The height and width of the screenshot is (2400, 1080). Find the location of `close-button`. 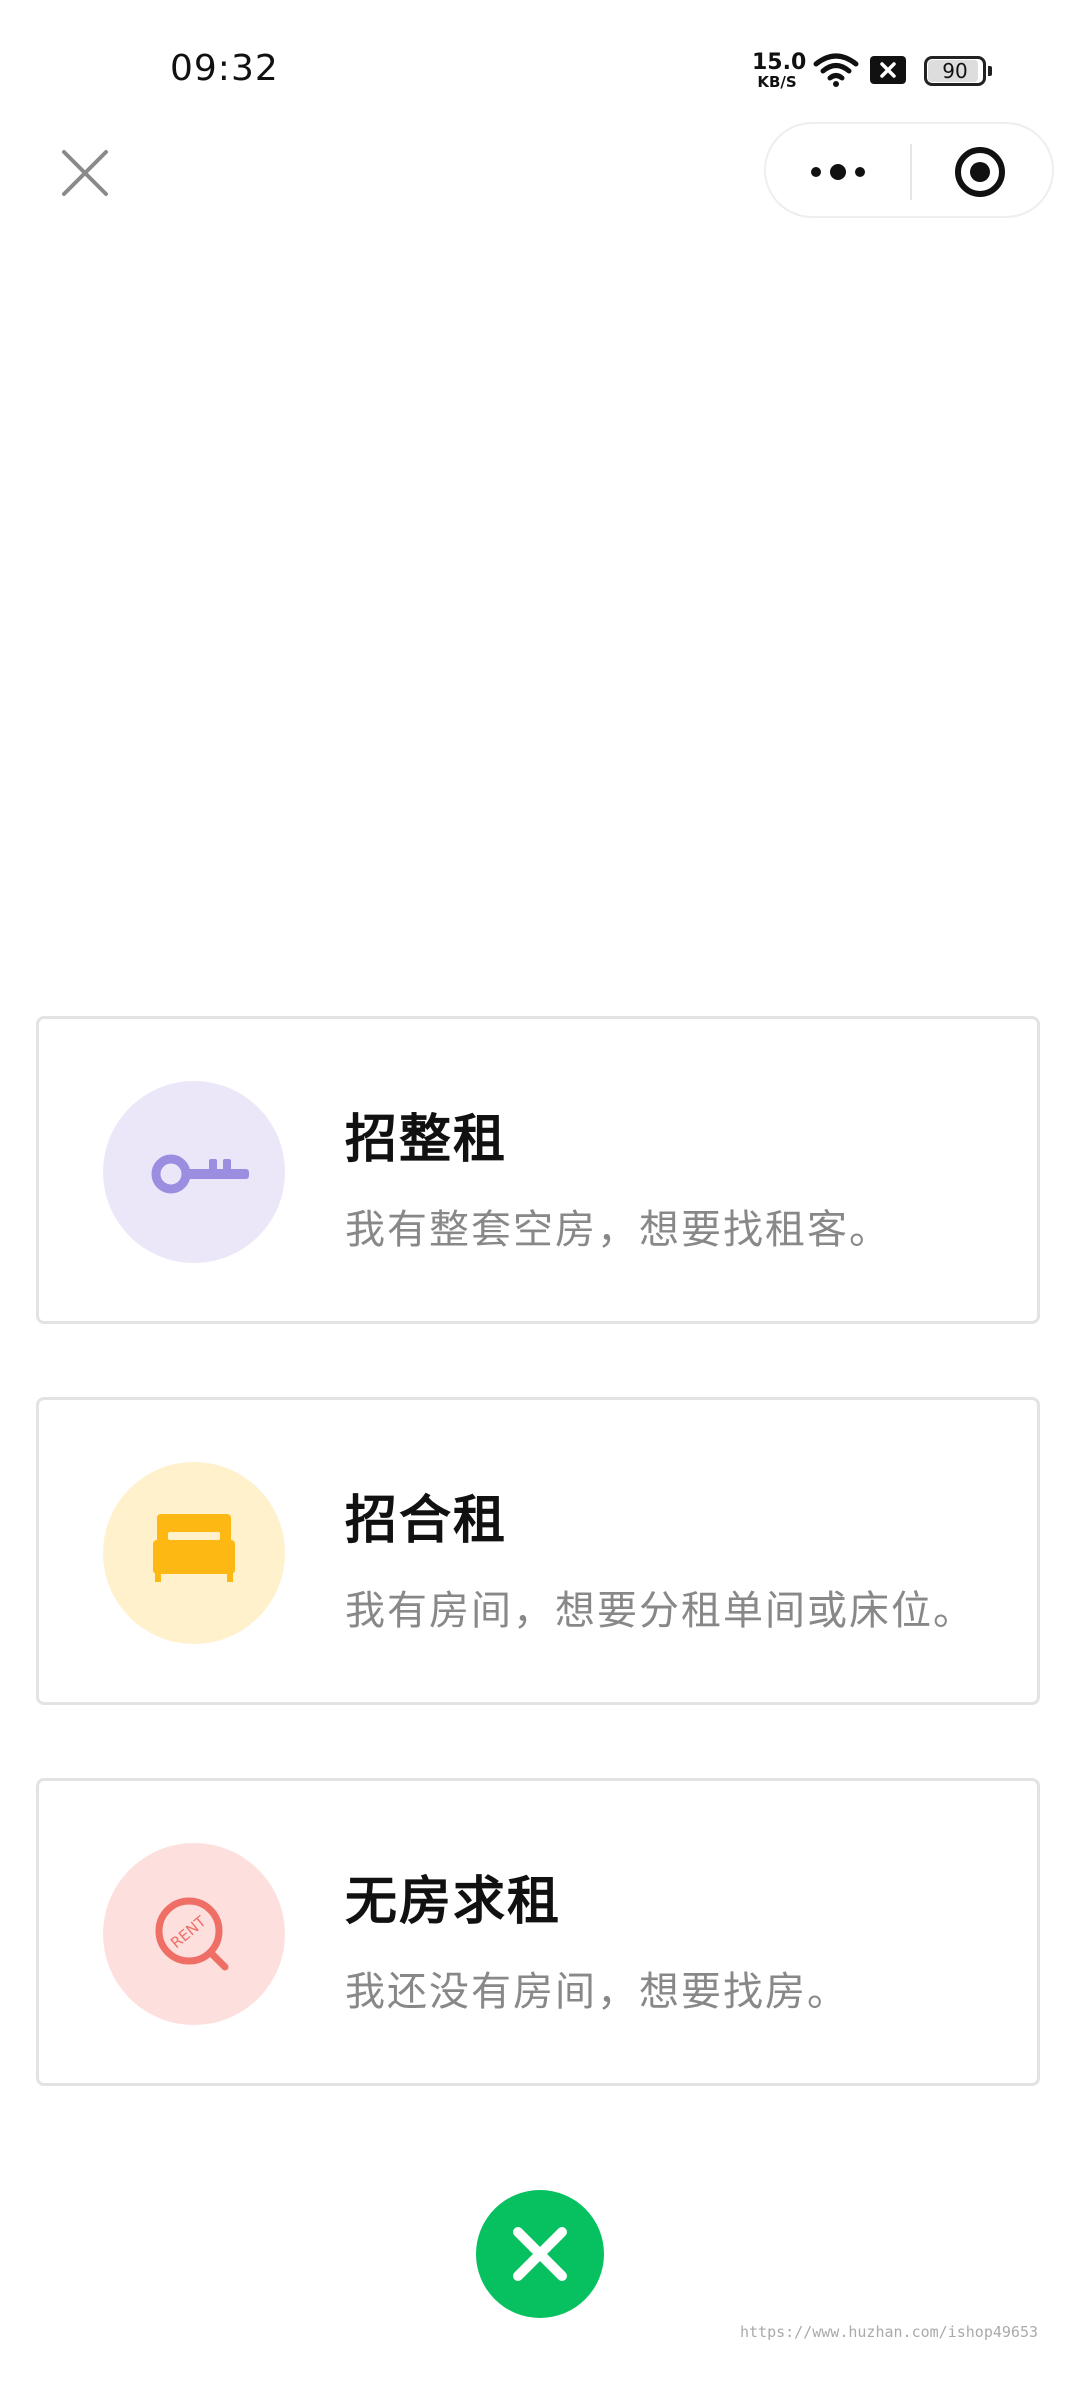

close-button is located at coordinates (540, 2254).